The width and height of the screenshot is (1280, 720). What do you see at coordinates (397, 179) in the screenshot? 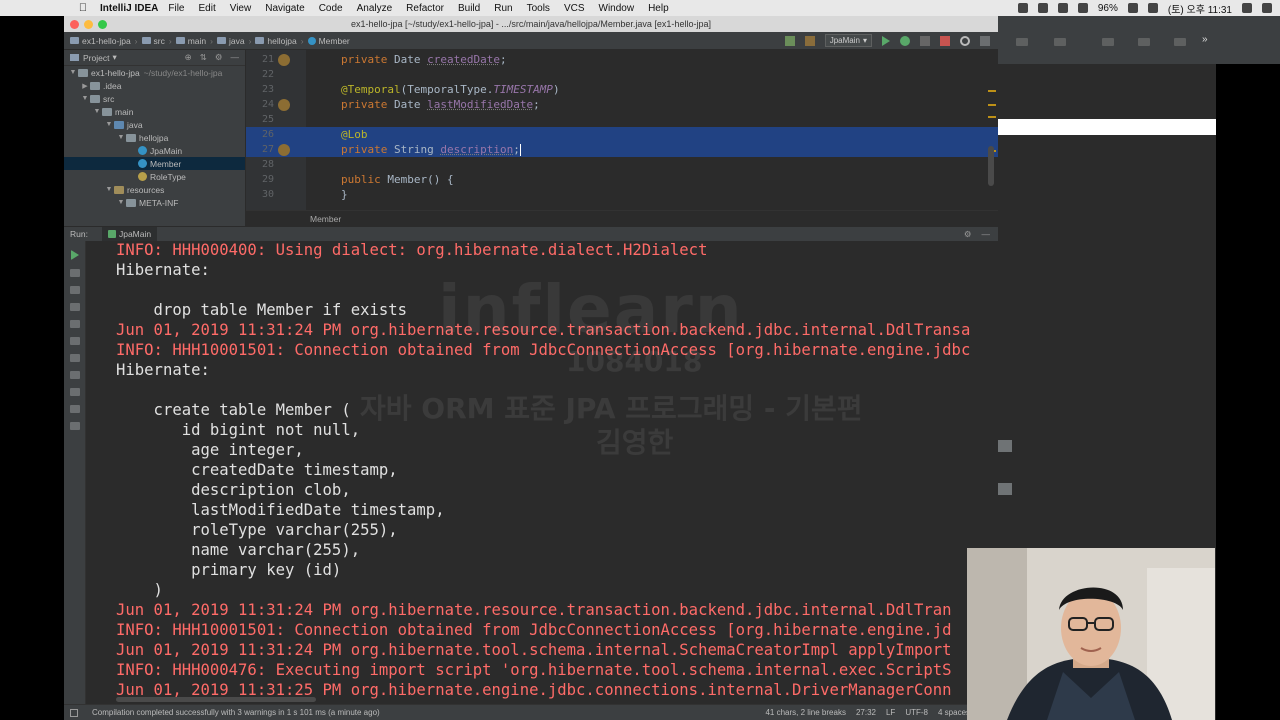
I see `code-text: public Member() {` at bounding box center [397, 179].